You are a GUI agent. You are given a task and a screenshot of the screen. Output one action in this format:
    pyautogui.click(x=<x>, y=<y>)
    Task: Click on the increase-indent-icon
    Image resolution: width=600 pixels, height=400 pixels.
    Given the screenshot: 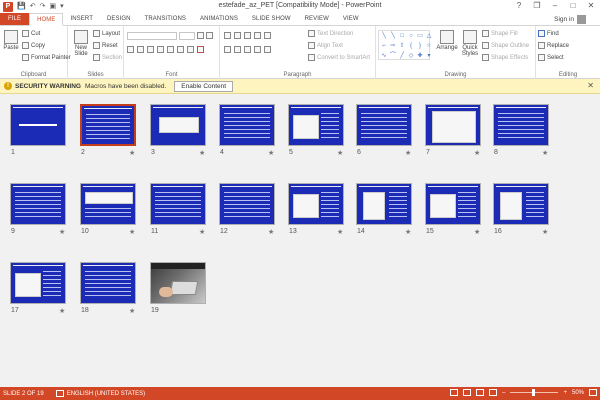 What is the action you would take?
    pyautogui.click(x=257, y=35)
    